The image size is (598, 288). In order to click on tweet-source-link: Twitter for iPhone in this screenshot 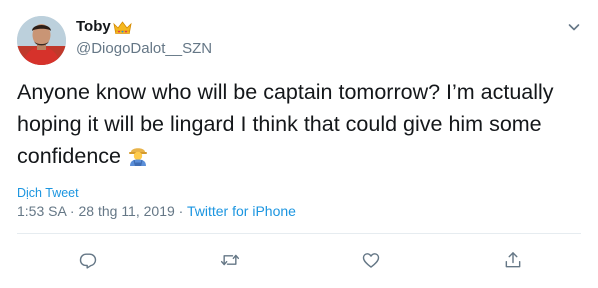, I will do `click(241, 211)`.